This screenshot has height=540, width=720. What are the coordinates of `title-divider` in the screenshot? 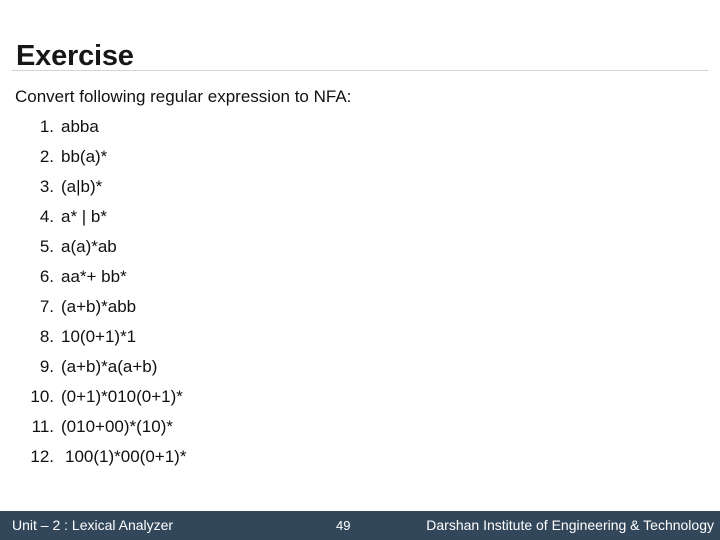 It's located at (360, 70).